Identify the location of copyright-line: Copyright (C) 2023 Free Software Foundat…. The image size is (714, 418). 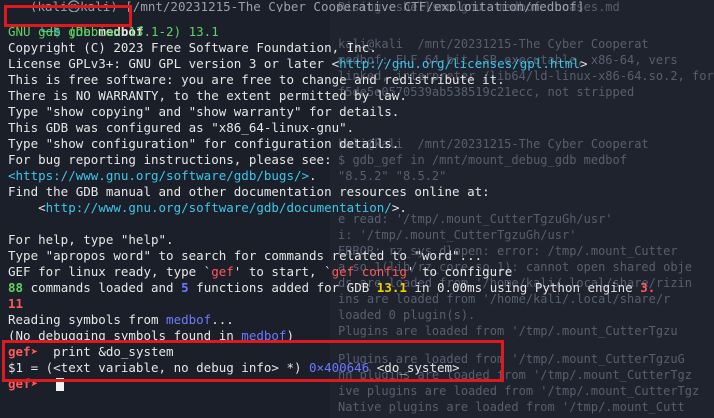
(192, 47).